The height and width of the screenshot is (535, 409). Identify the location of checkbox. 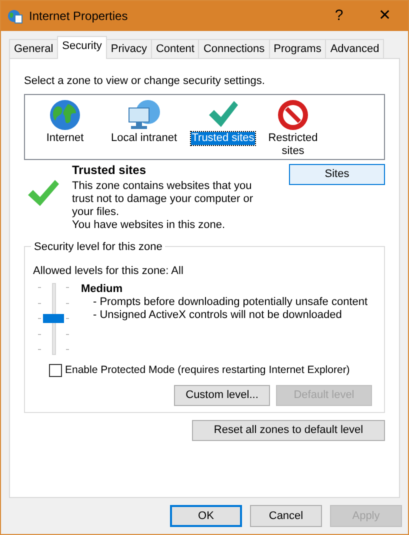
(55, 371).